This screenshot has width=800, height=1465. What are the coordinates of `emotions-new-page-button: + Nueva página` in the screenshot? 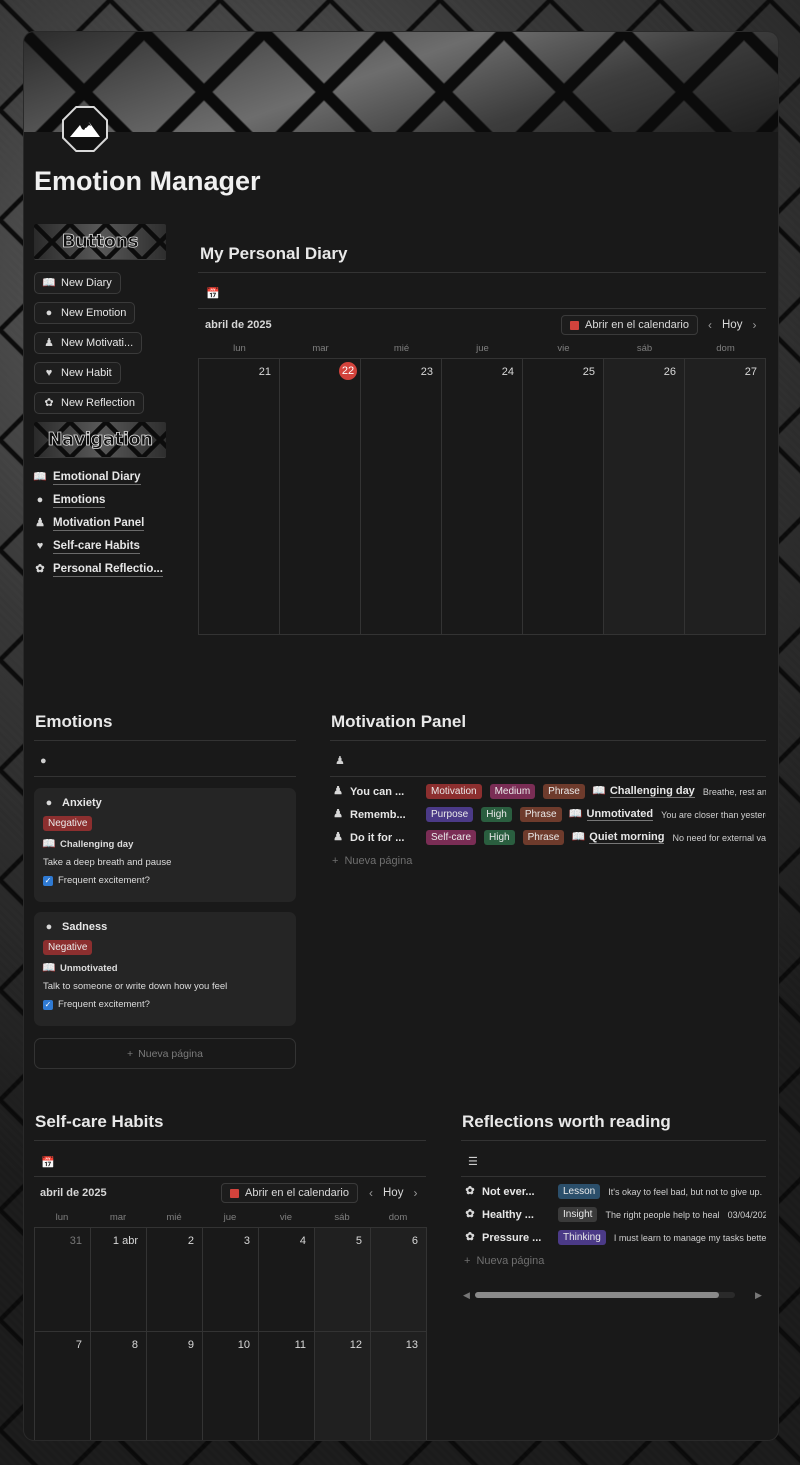 It's located at (165, 1053).